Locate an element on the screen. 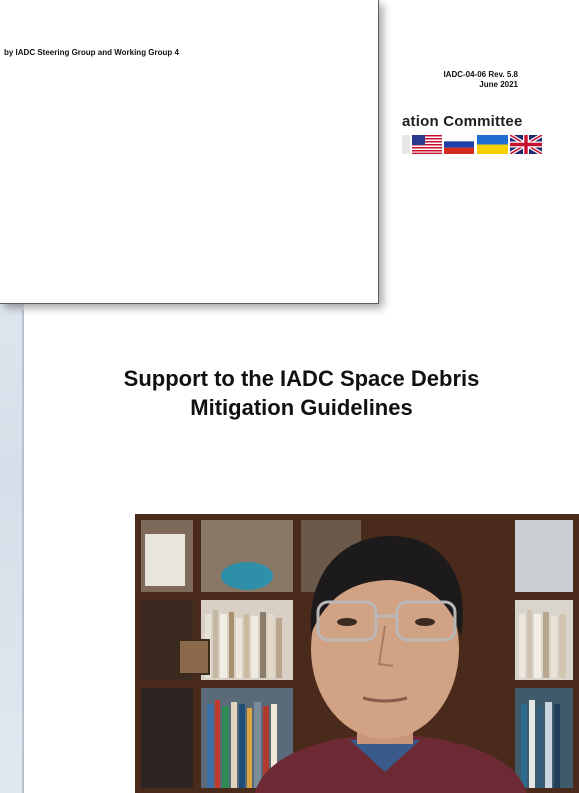  usa-flag-icon is located at coordinates (427, 144).